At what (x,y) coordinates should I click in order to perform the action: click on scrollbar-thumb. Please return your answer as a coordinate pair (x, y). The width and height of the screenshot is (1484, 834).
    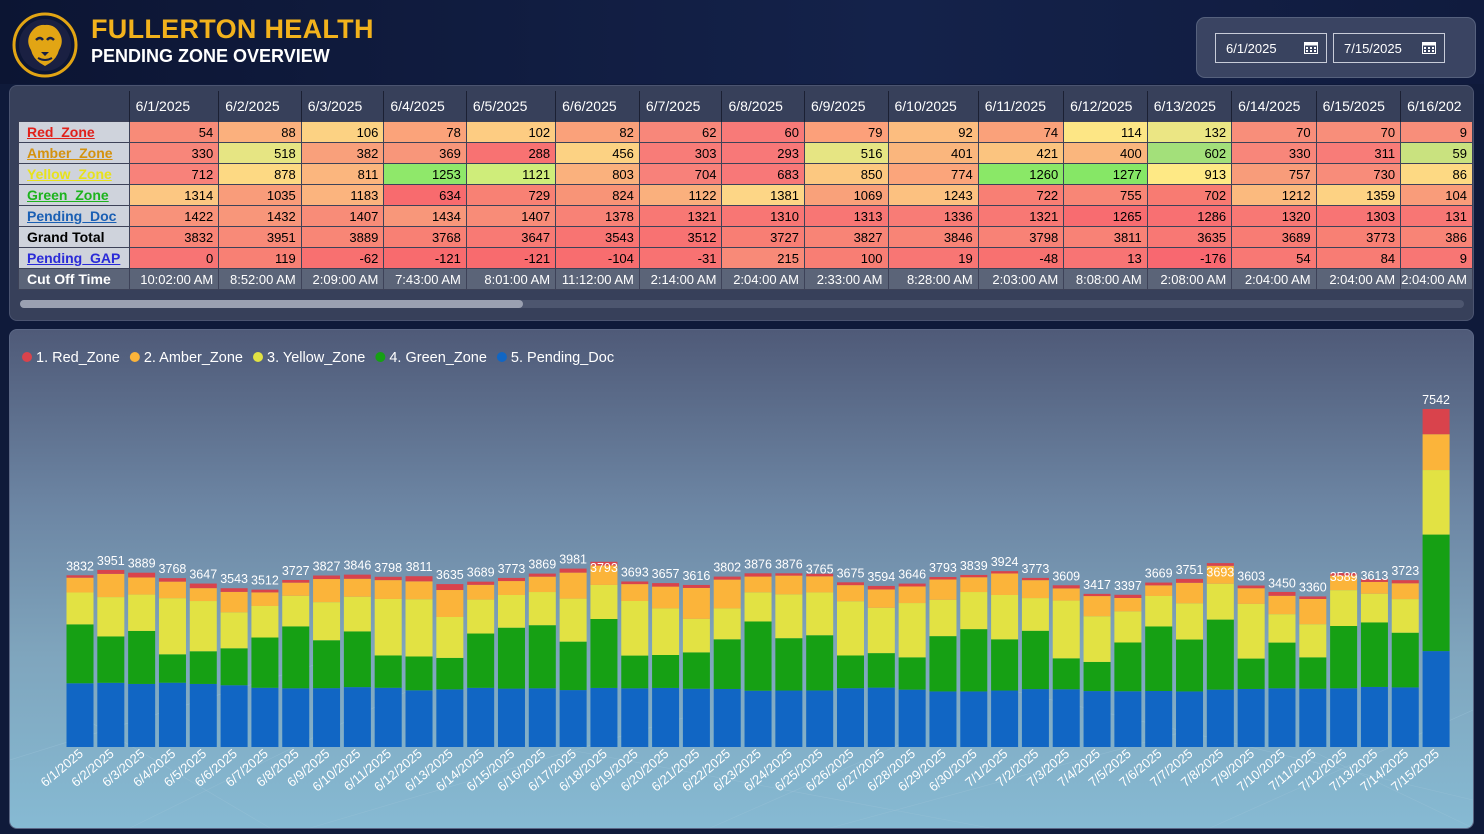
    Looking at the image, I should click on (271, 304).